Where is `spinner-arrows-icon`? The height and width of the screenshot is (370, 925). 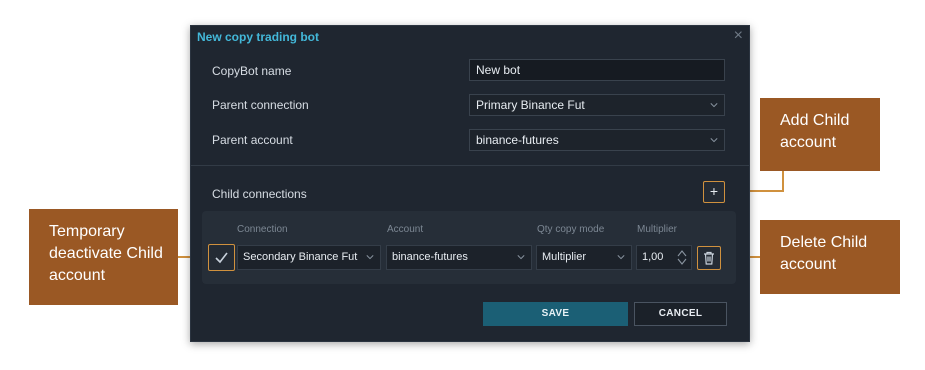
spinner-arrows-icon is located at coordinates (682, 257).